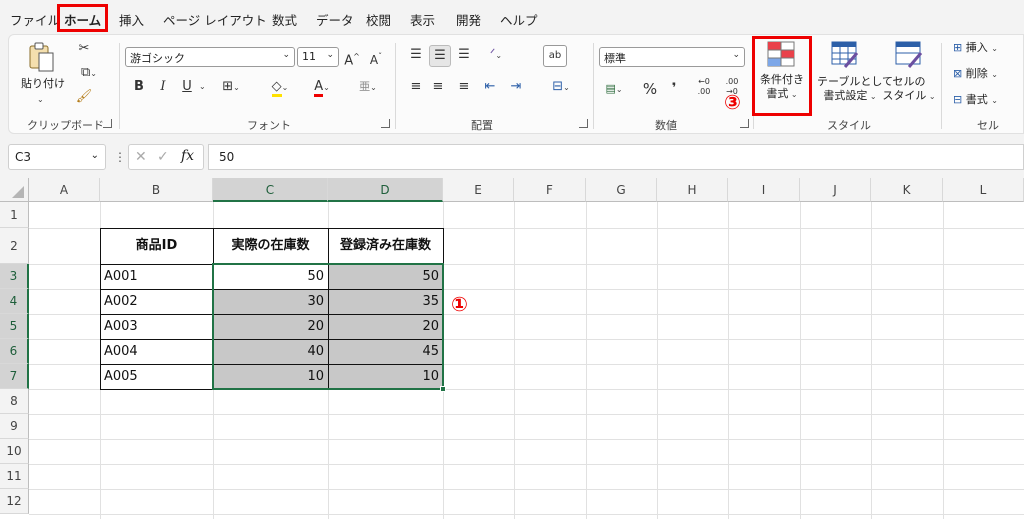  Describe the element at coordinates (616, 157) in the screenshot. I see `formula-input: 50` at that location.